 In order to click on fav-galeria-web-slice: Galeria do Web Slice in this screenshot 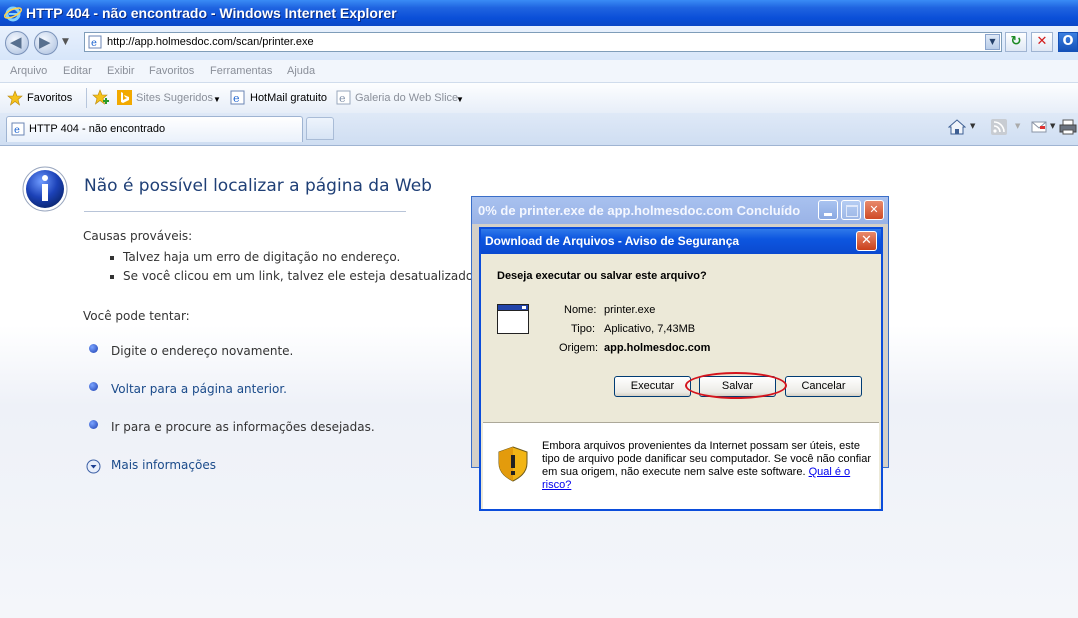, I will do `click(406, 98)`.